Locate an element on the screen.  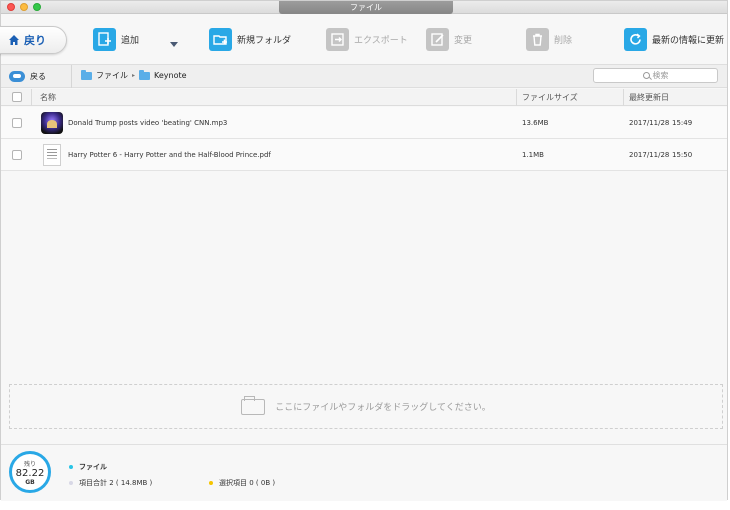
files-dot-icon is located at coordinates (71, 467).